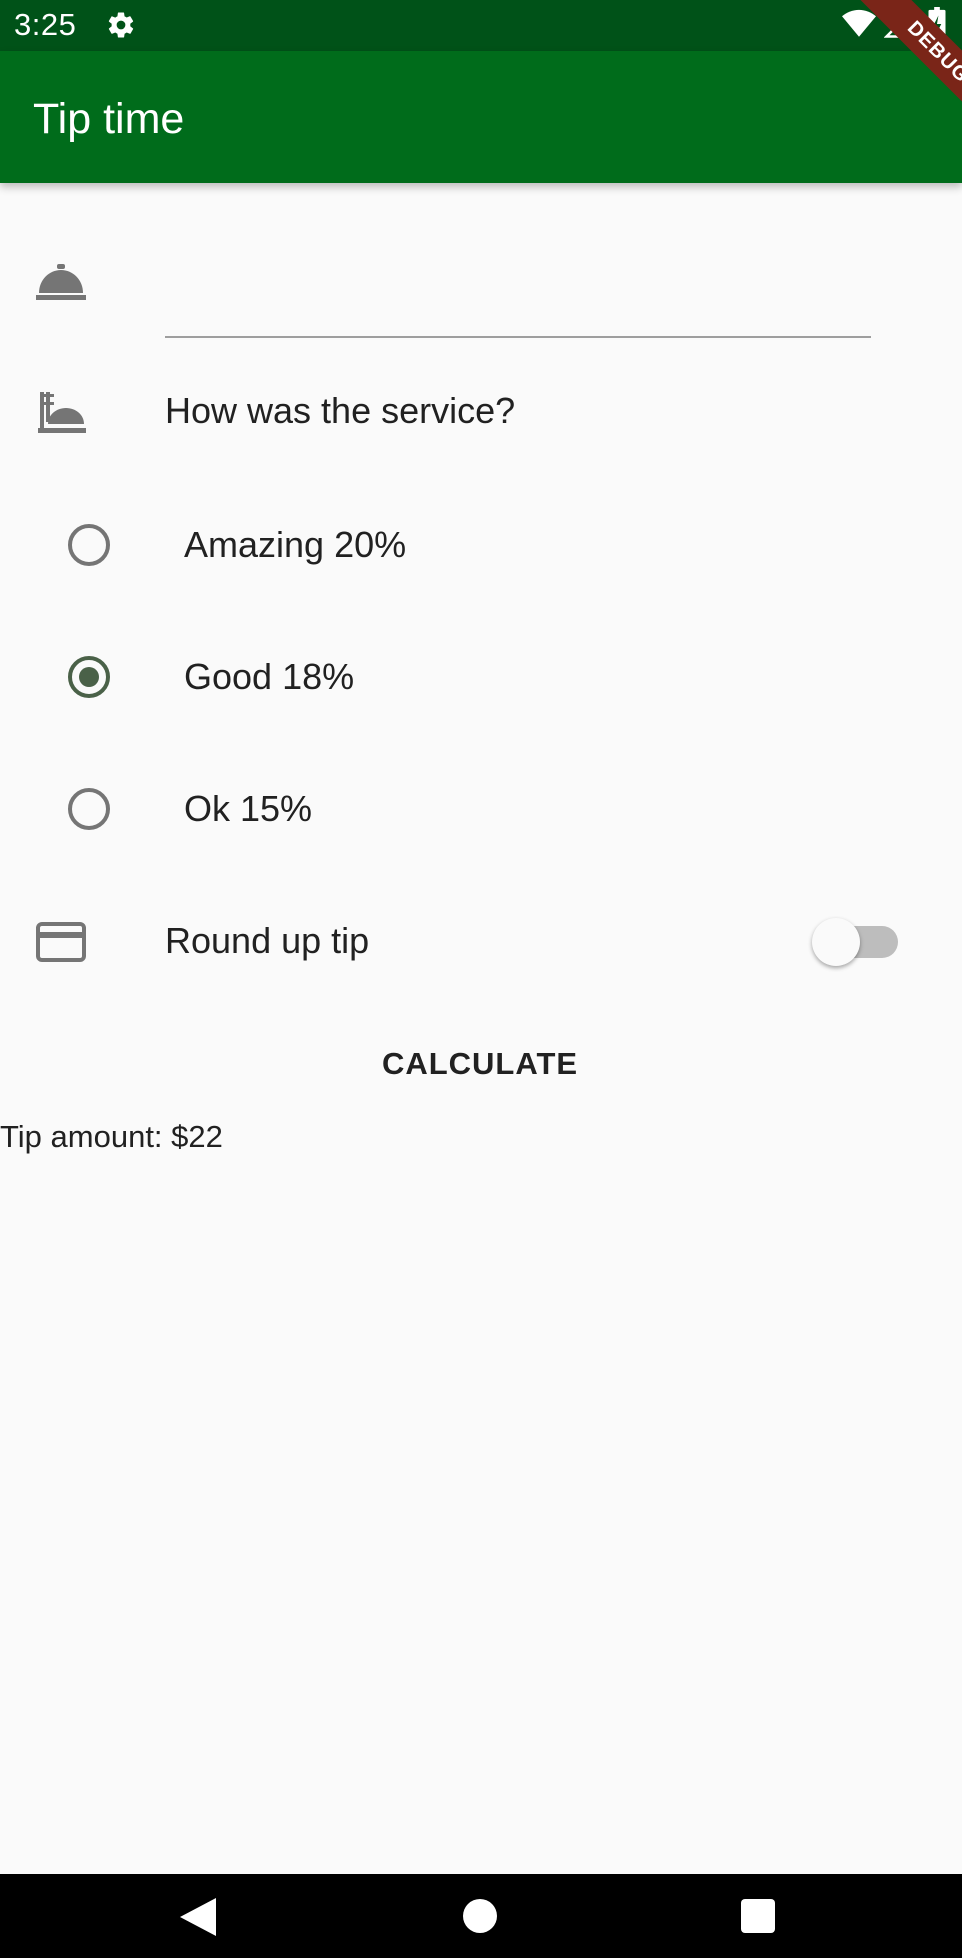 This screenshot has height=1958, width=962. What do you see at coordinates (89, 809) in the screenshot?
I see `radio-ok` at bounding box center [89, 809].